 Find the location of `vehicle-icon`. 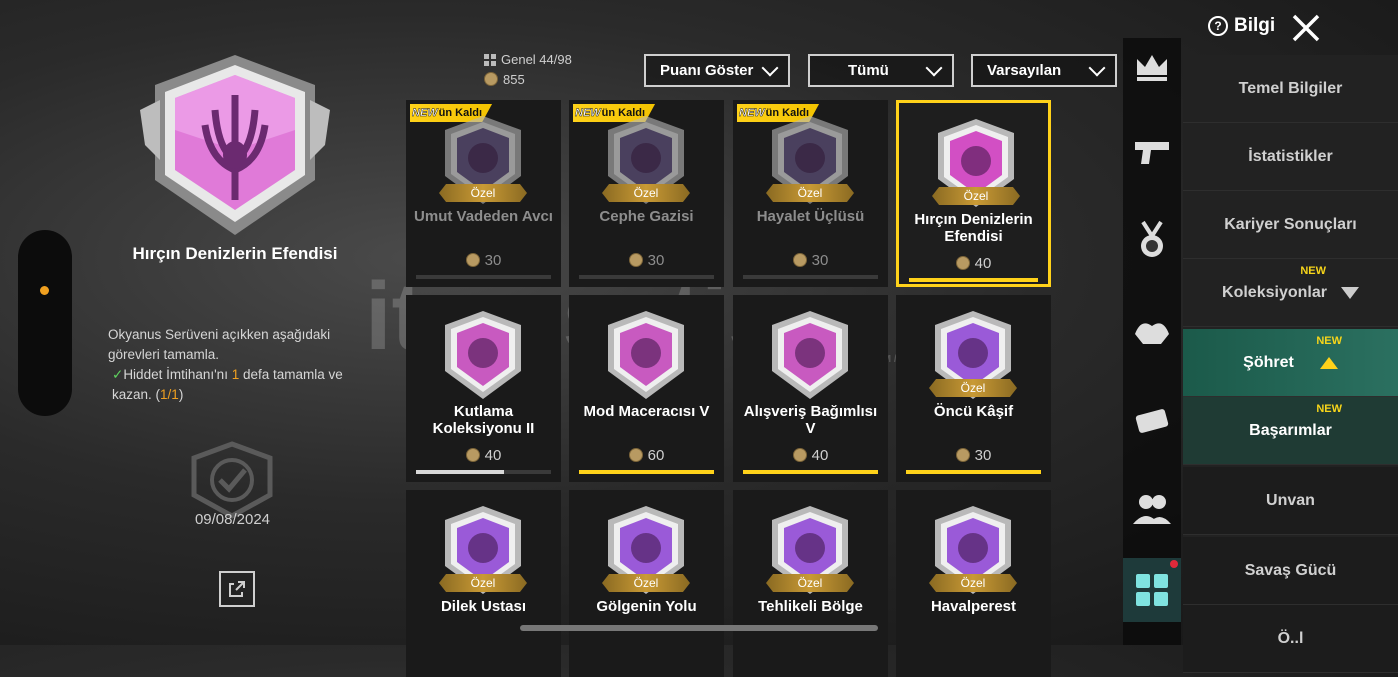

vehicle-icon is located at coordinates (1152, 421).